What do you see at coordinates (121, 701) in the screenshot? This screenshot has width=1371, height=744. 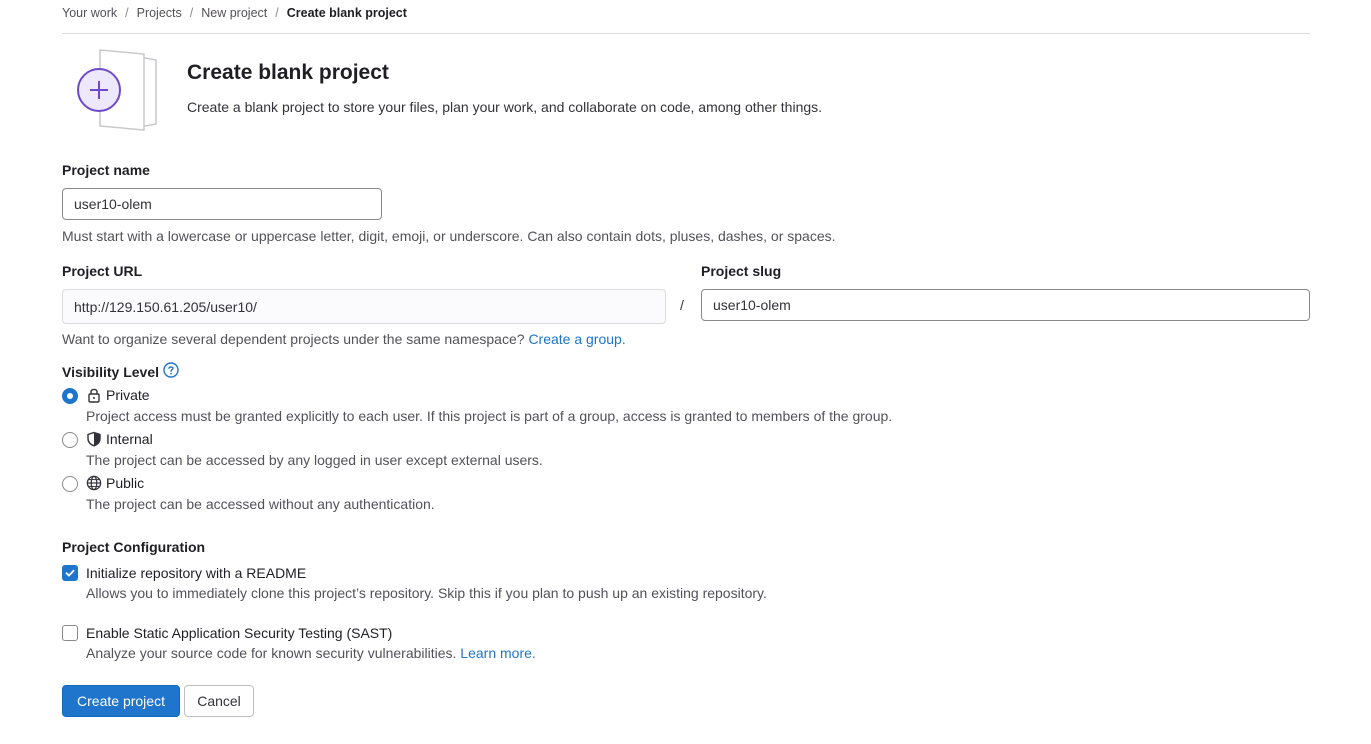 I see `create-project-button: Create project` at bounding box center [121, 701].